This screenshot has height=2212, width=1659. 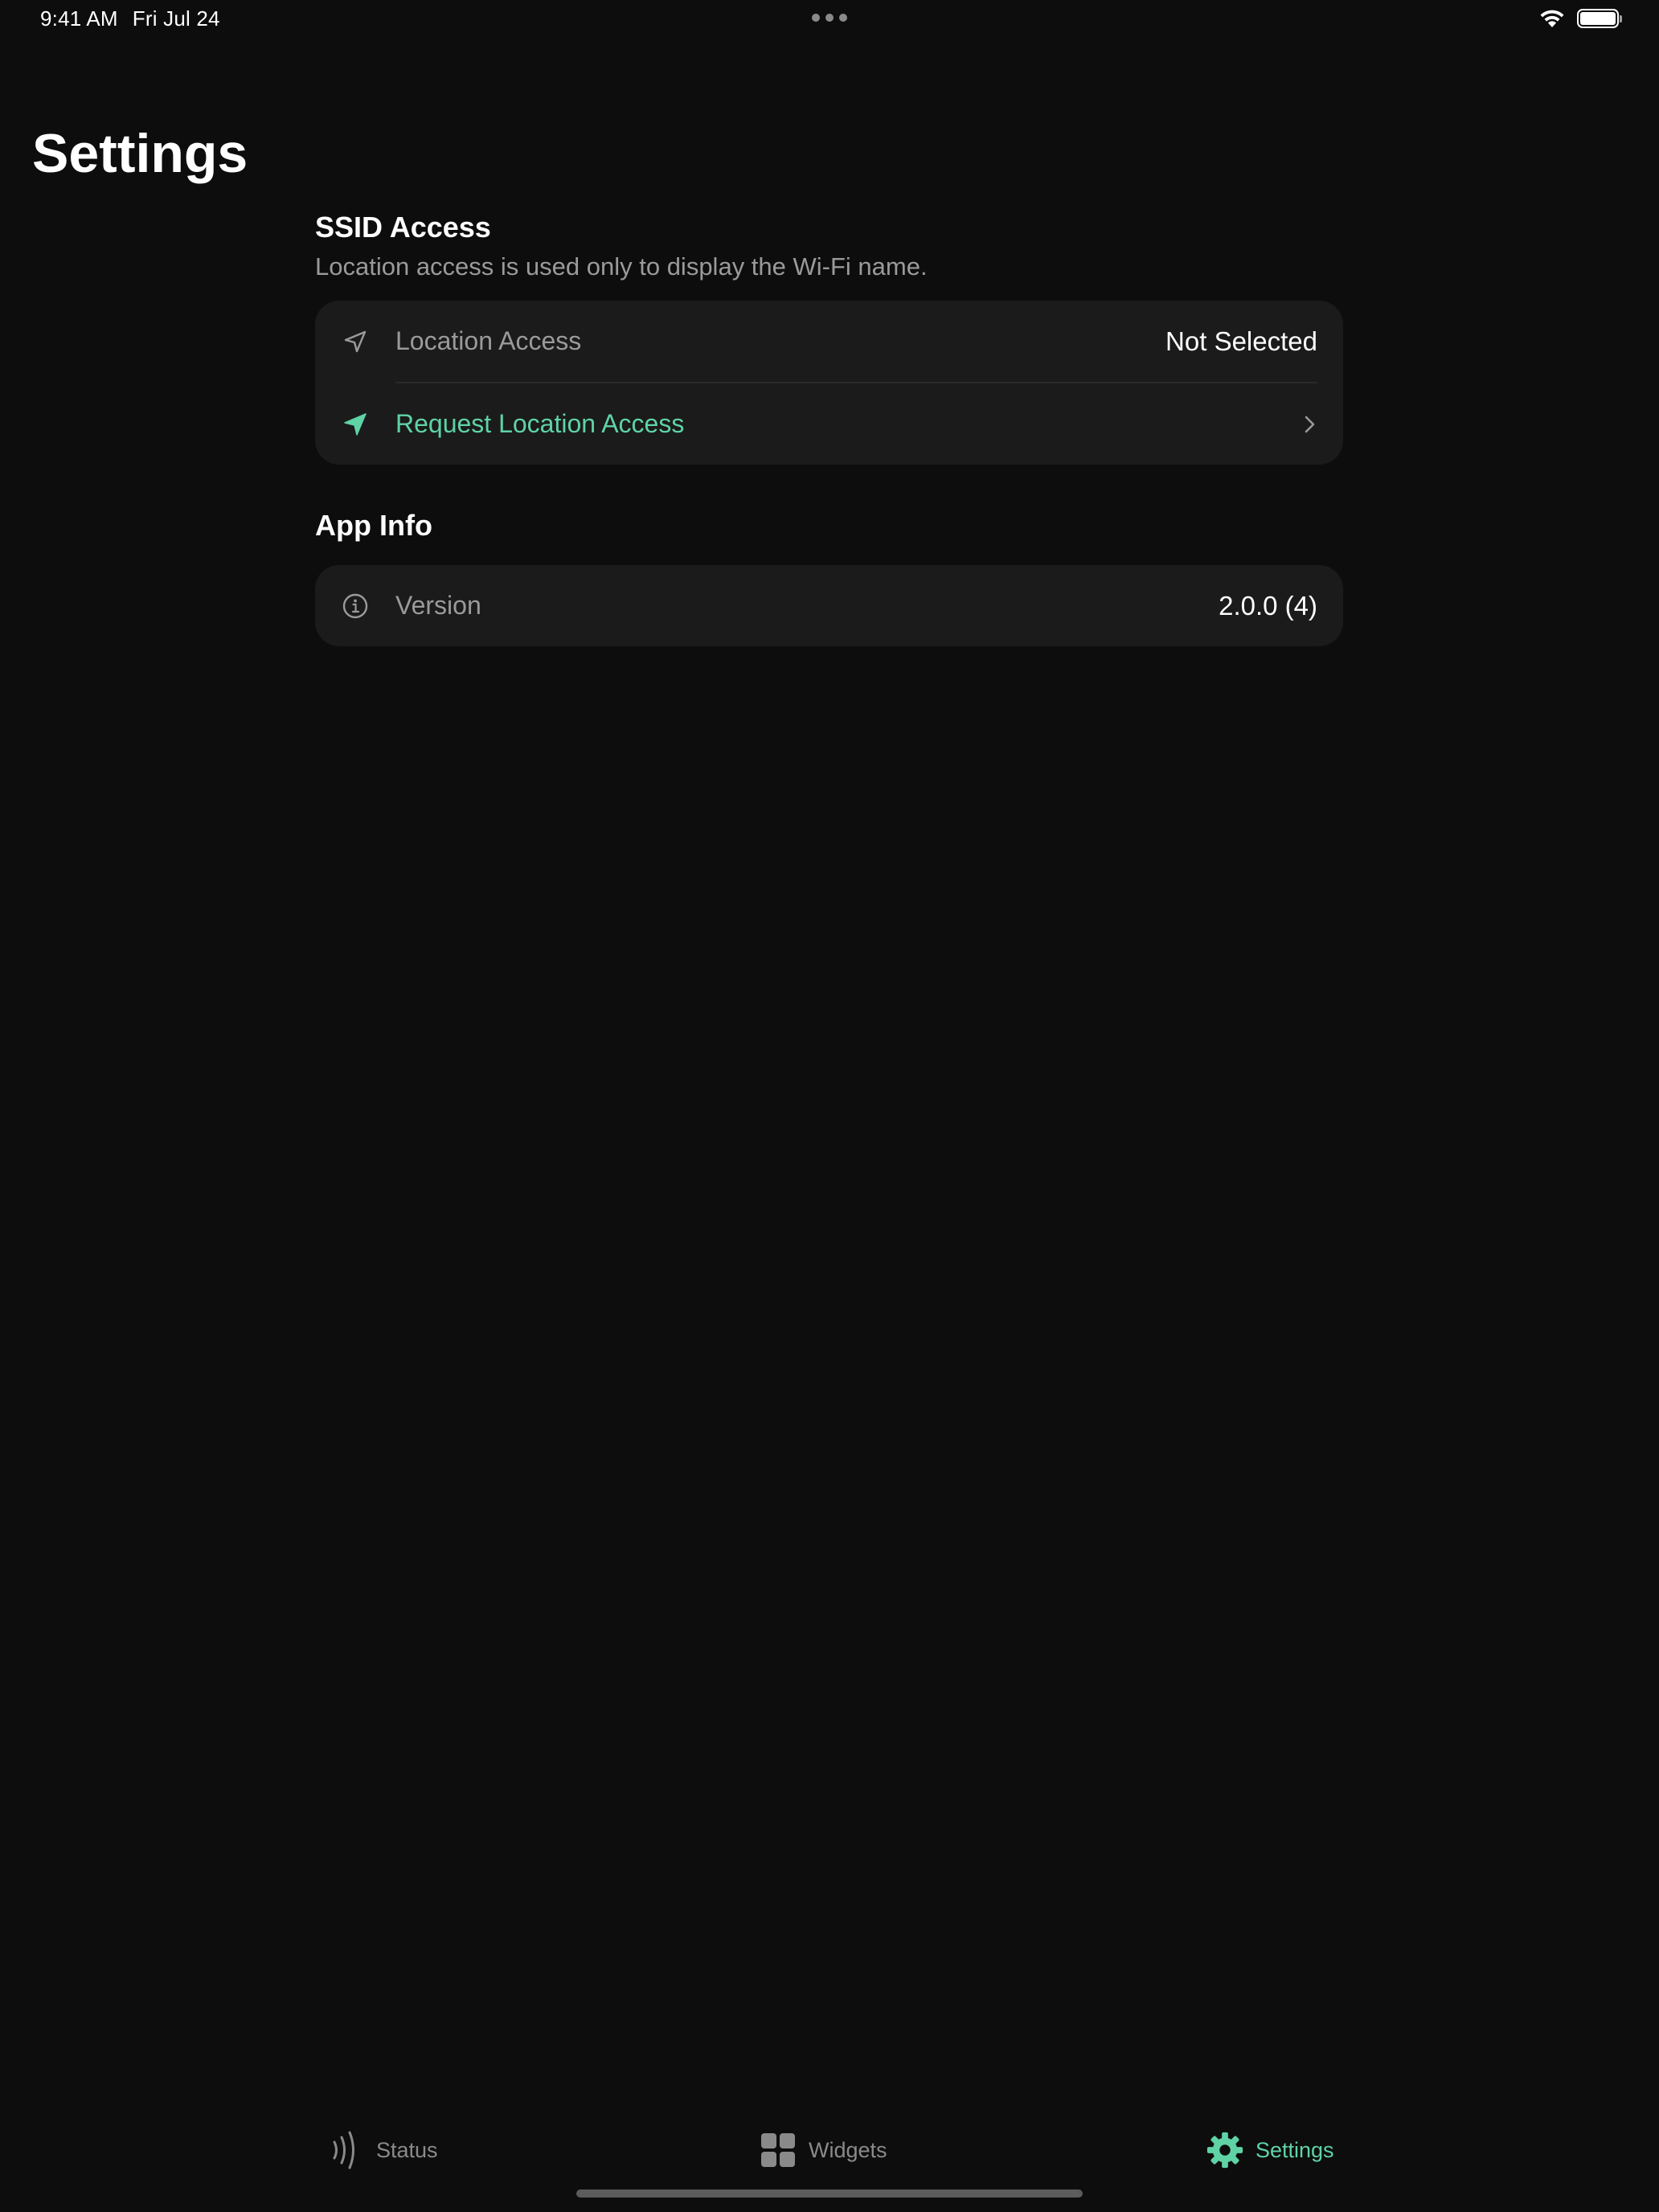 I want to click on tab-settings: Settings, so click(x=1270, y=2150).